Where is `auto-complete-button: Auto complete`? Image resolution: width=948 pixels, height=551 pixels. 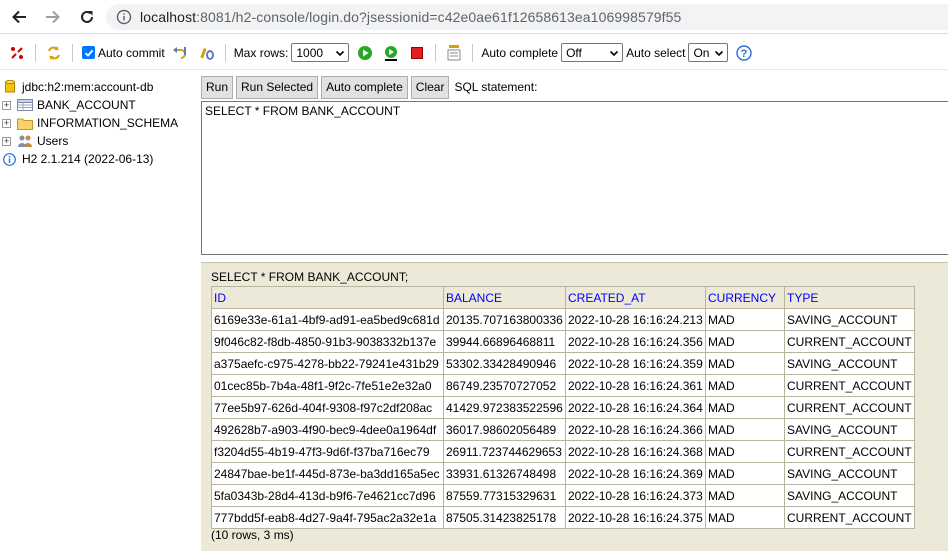 auto-complete-button: Auto complete is located at coordinates (364, 87).